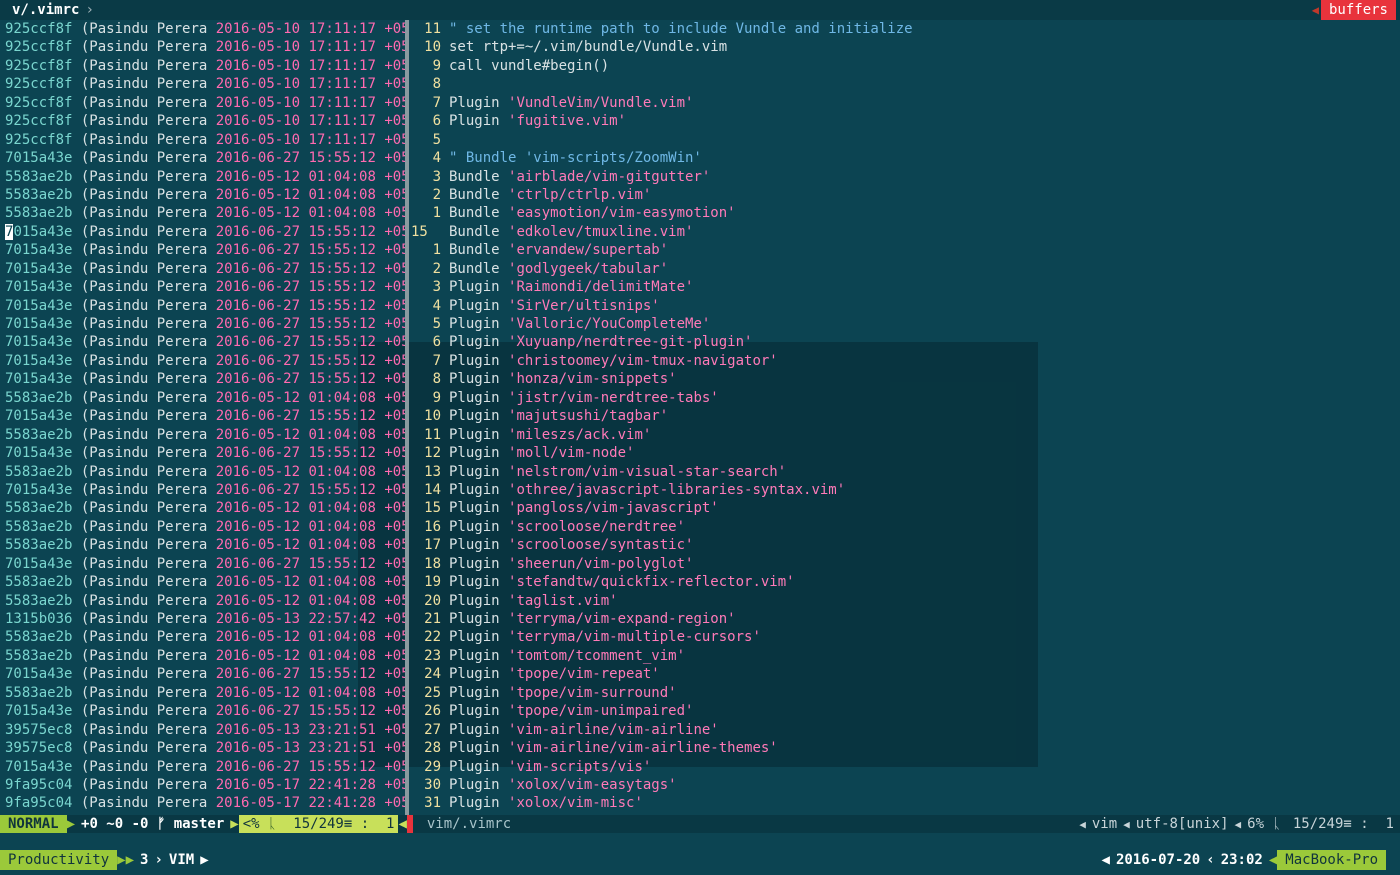 This screenshot has width=1400, height=875. Describe the element at coordinates (904, 508) in the screenshot. I see `code-line: 15 Plugin 'pangloss/vim-javascript'` at that location.